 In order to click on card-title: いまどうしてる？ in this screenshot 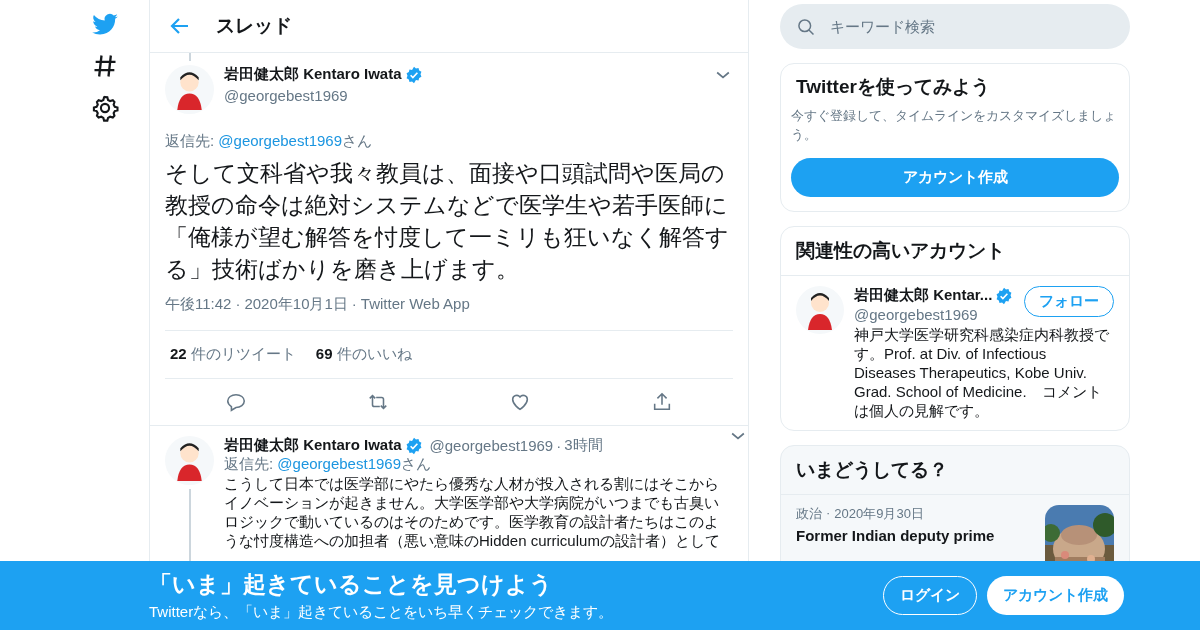, I will do `click(955, 470)`.